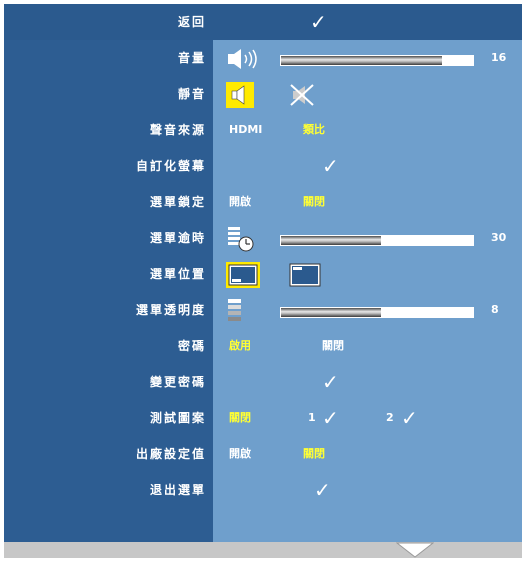 This screenshot has height=562, width=526. Describe the element at coordinates (263, 382) in the screenshot. I see `menu-row-change-password: 變更密碼 ✓` at that location.